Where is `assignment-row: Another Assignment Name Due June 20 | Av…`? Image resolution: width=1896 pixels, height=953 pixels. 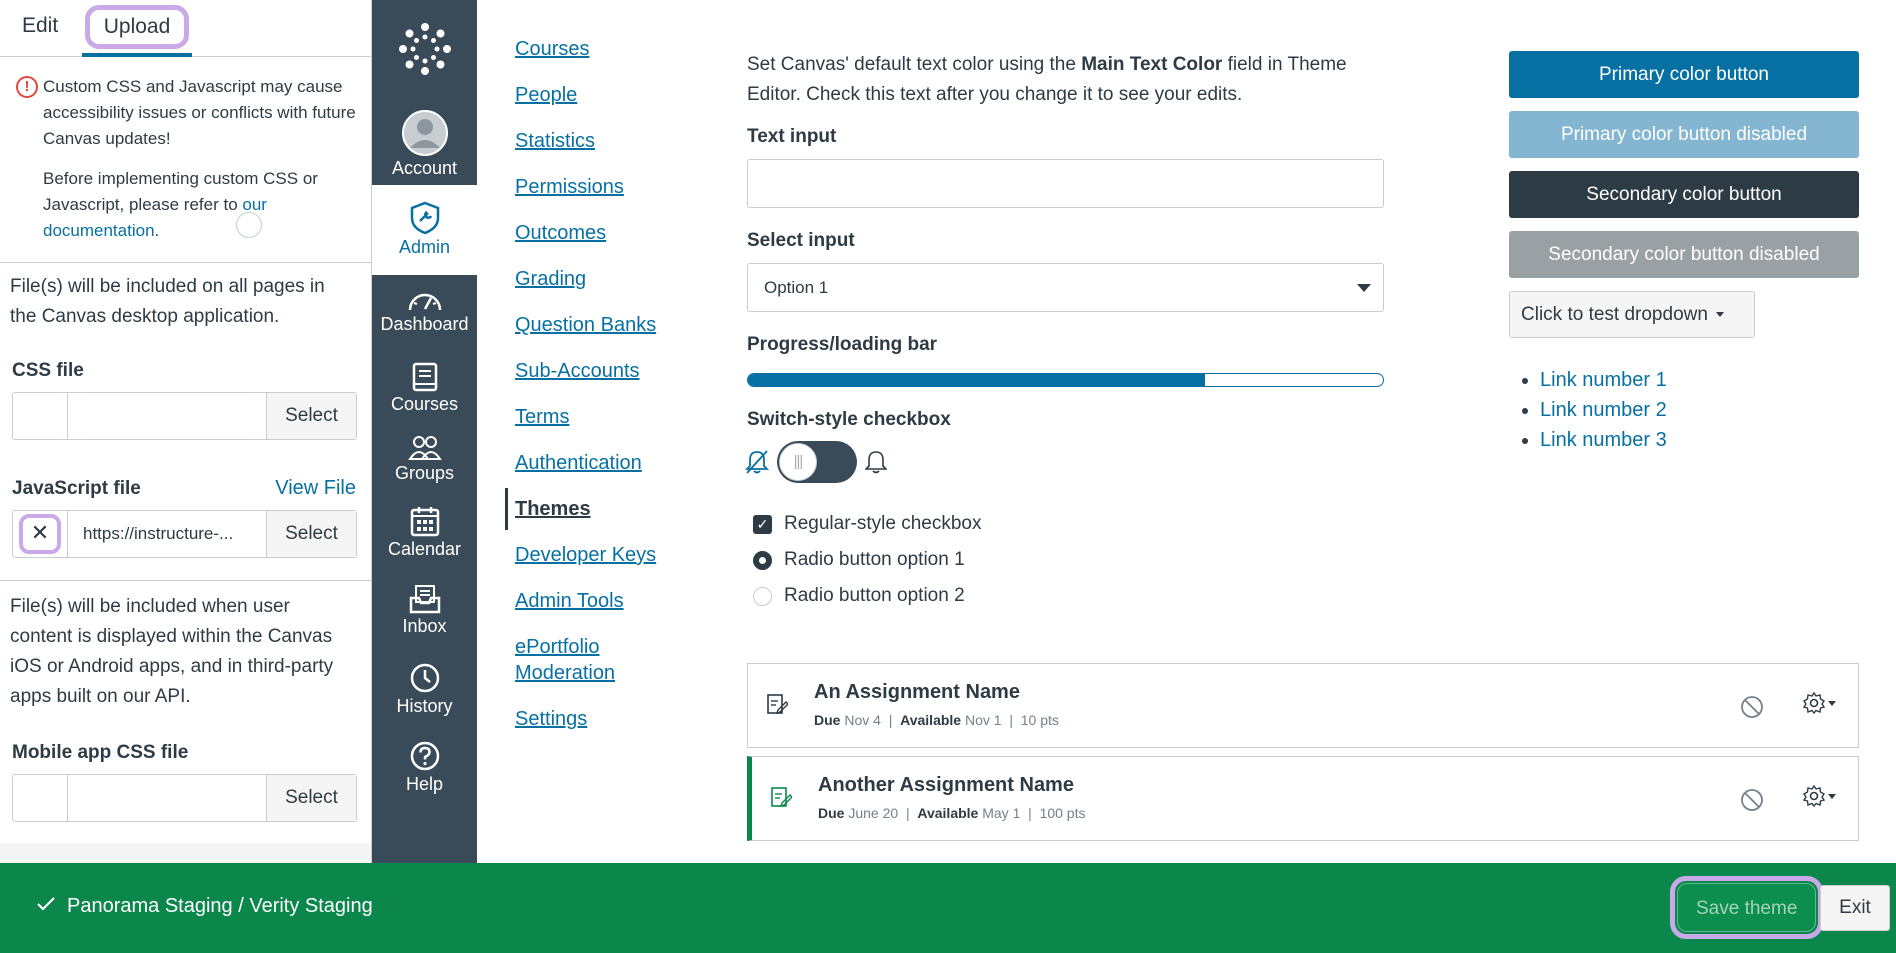 assignment-row: Another Assignment Name Due June 20 | Av… is located at coordinates (1303, 798).